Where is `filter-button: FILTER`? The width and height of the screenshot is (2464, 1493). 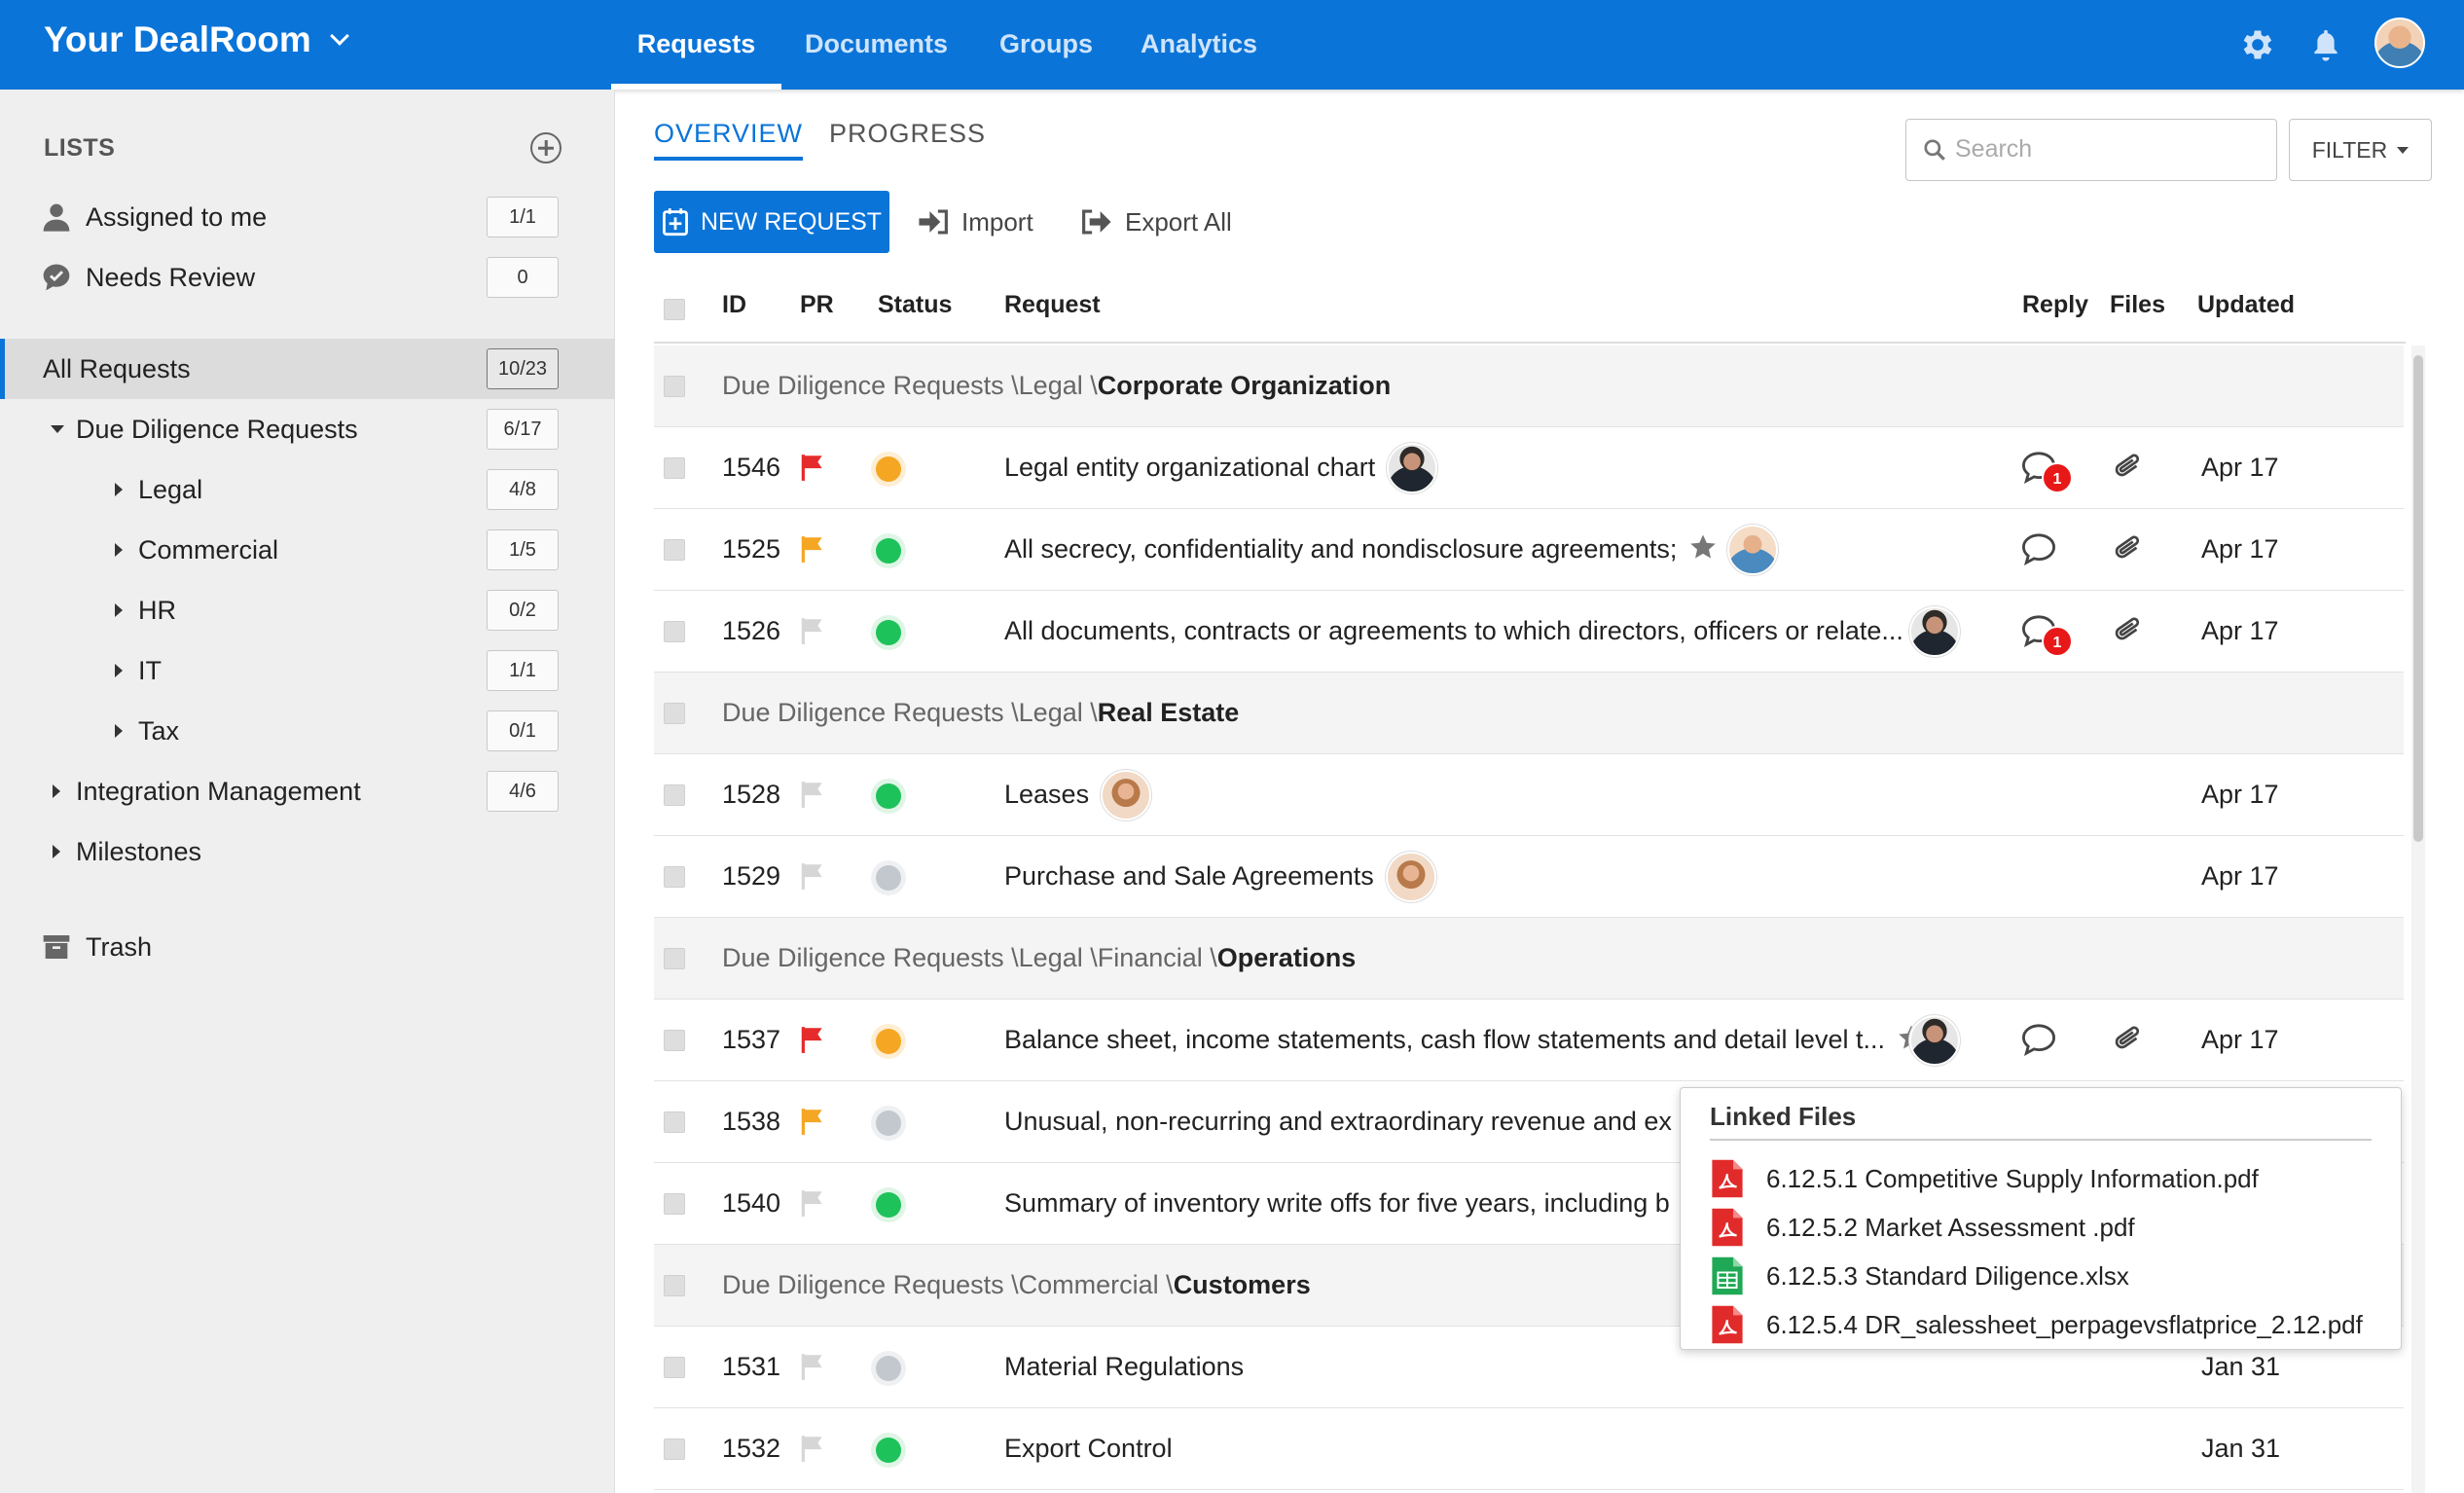 filter-button: FILTER is located at coordinates (2360, 150).